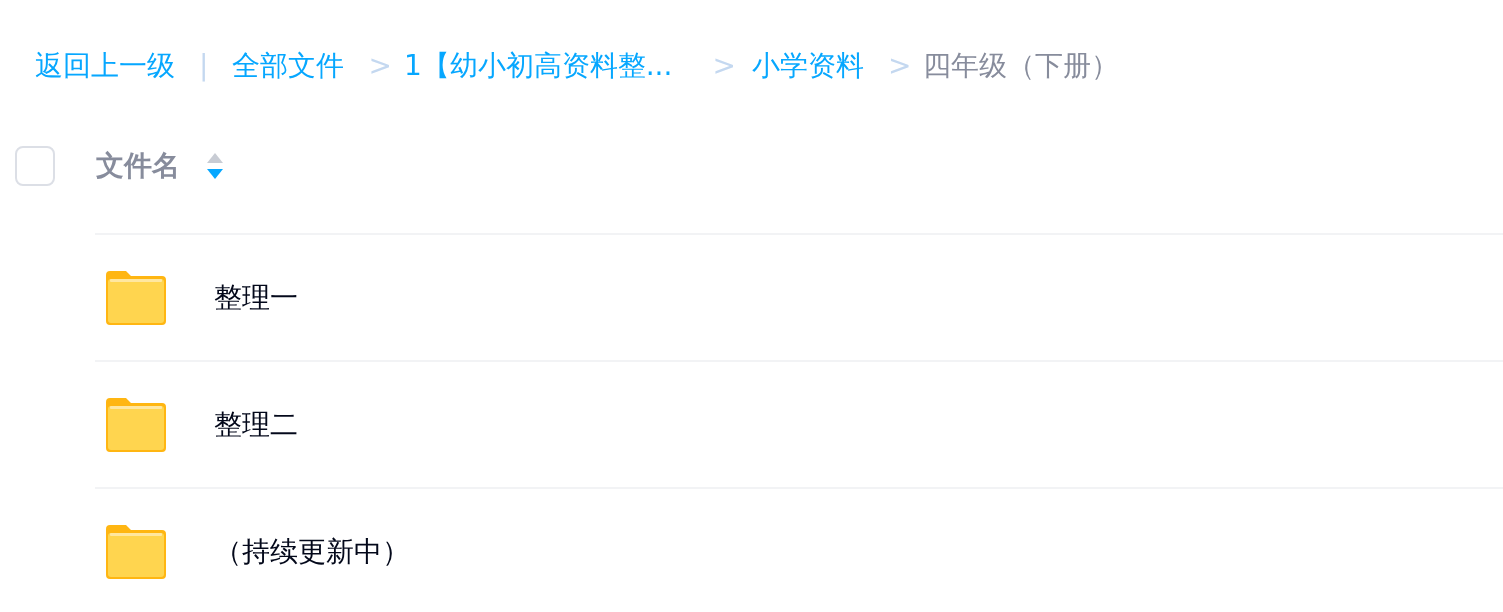  Describe the element at coordinates (256, 297) in the screenshot. I see `folder-name: 整理一` at that location.